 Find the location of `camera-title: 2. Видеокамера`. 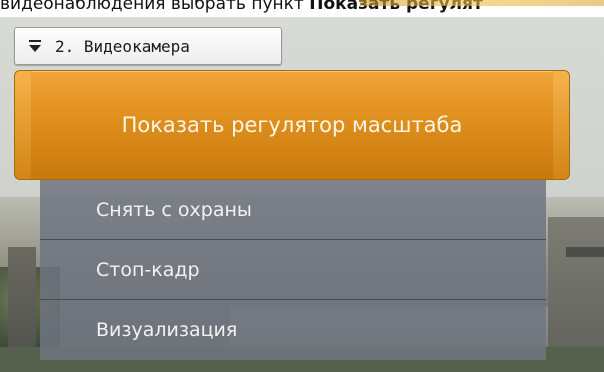

camera-title: 2. Видеокамера is located at coordinates (122, 46).